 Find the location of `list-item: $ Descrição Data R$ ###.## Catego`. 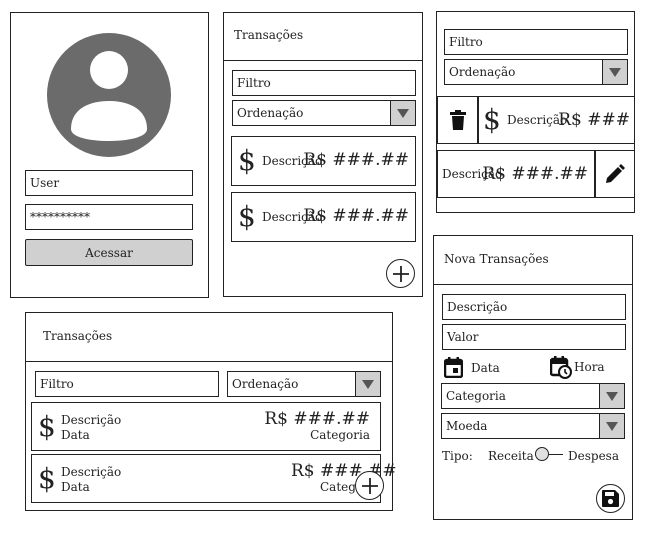

list-item: $ Descrição Data R$ ###.## Catego is located at coordinates (214, 478).